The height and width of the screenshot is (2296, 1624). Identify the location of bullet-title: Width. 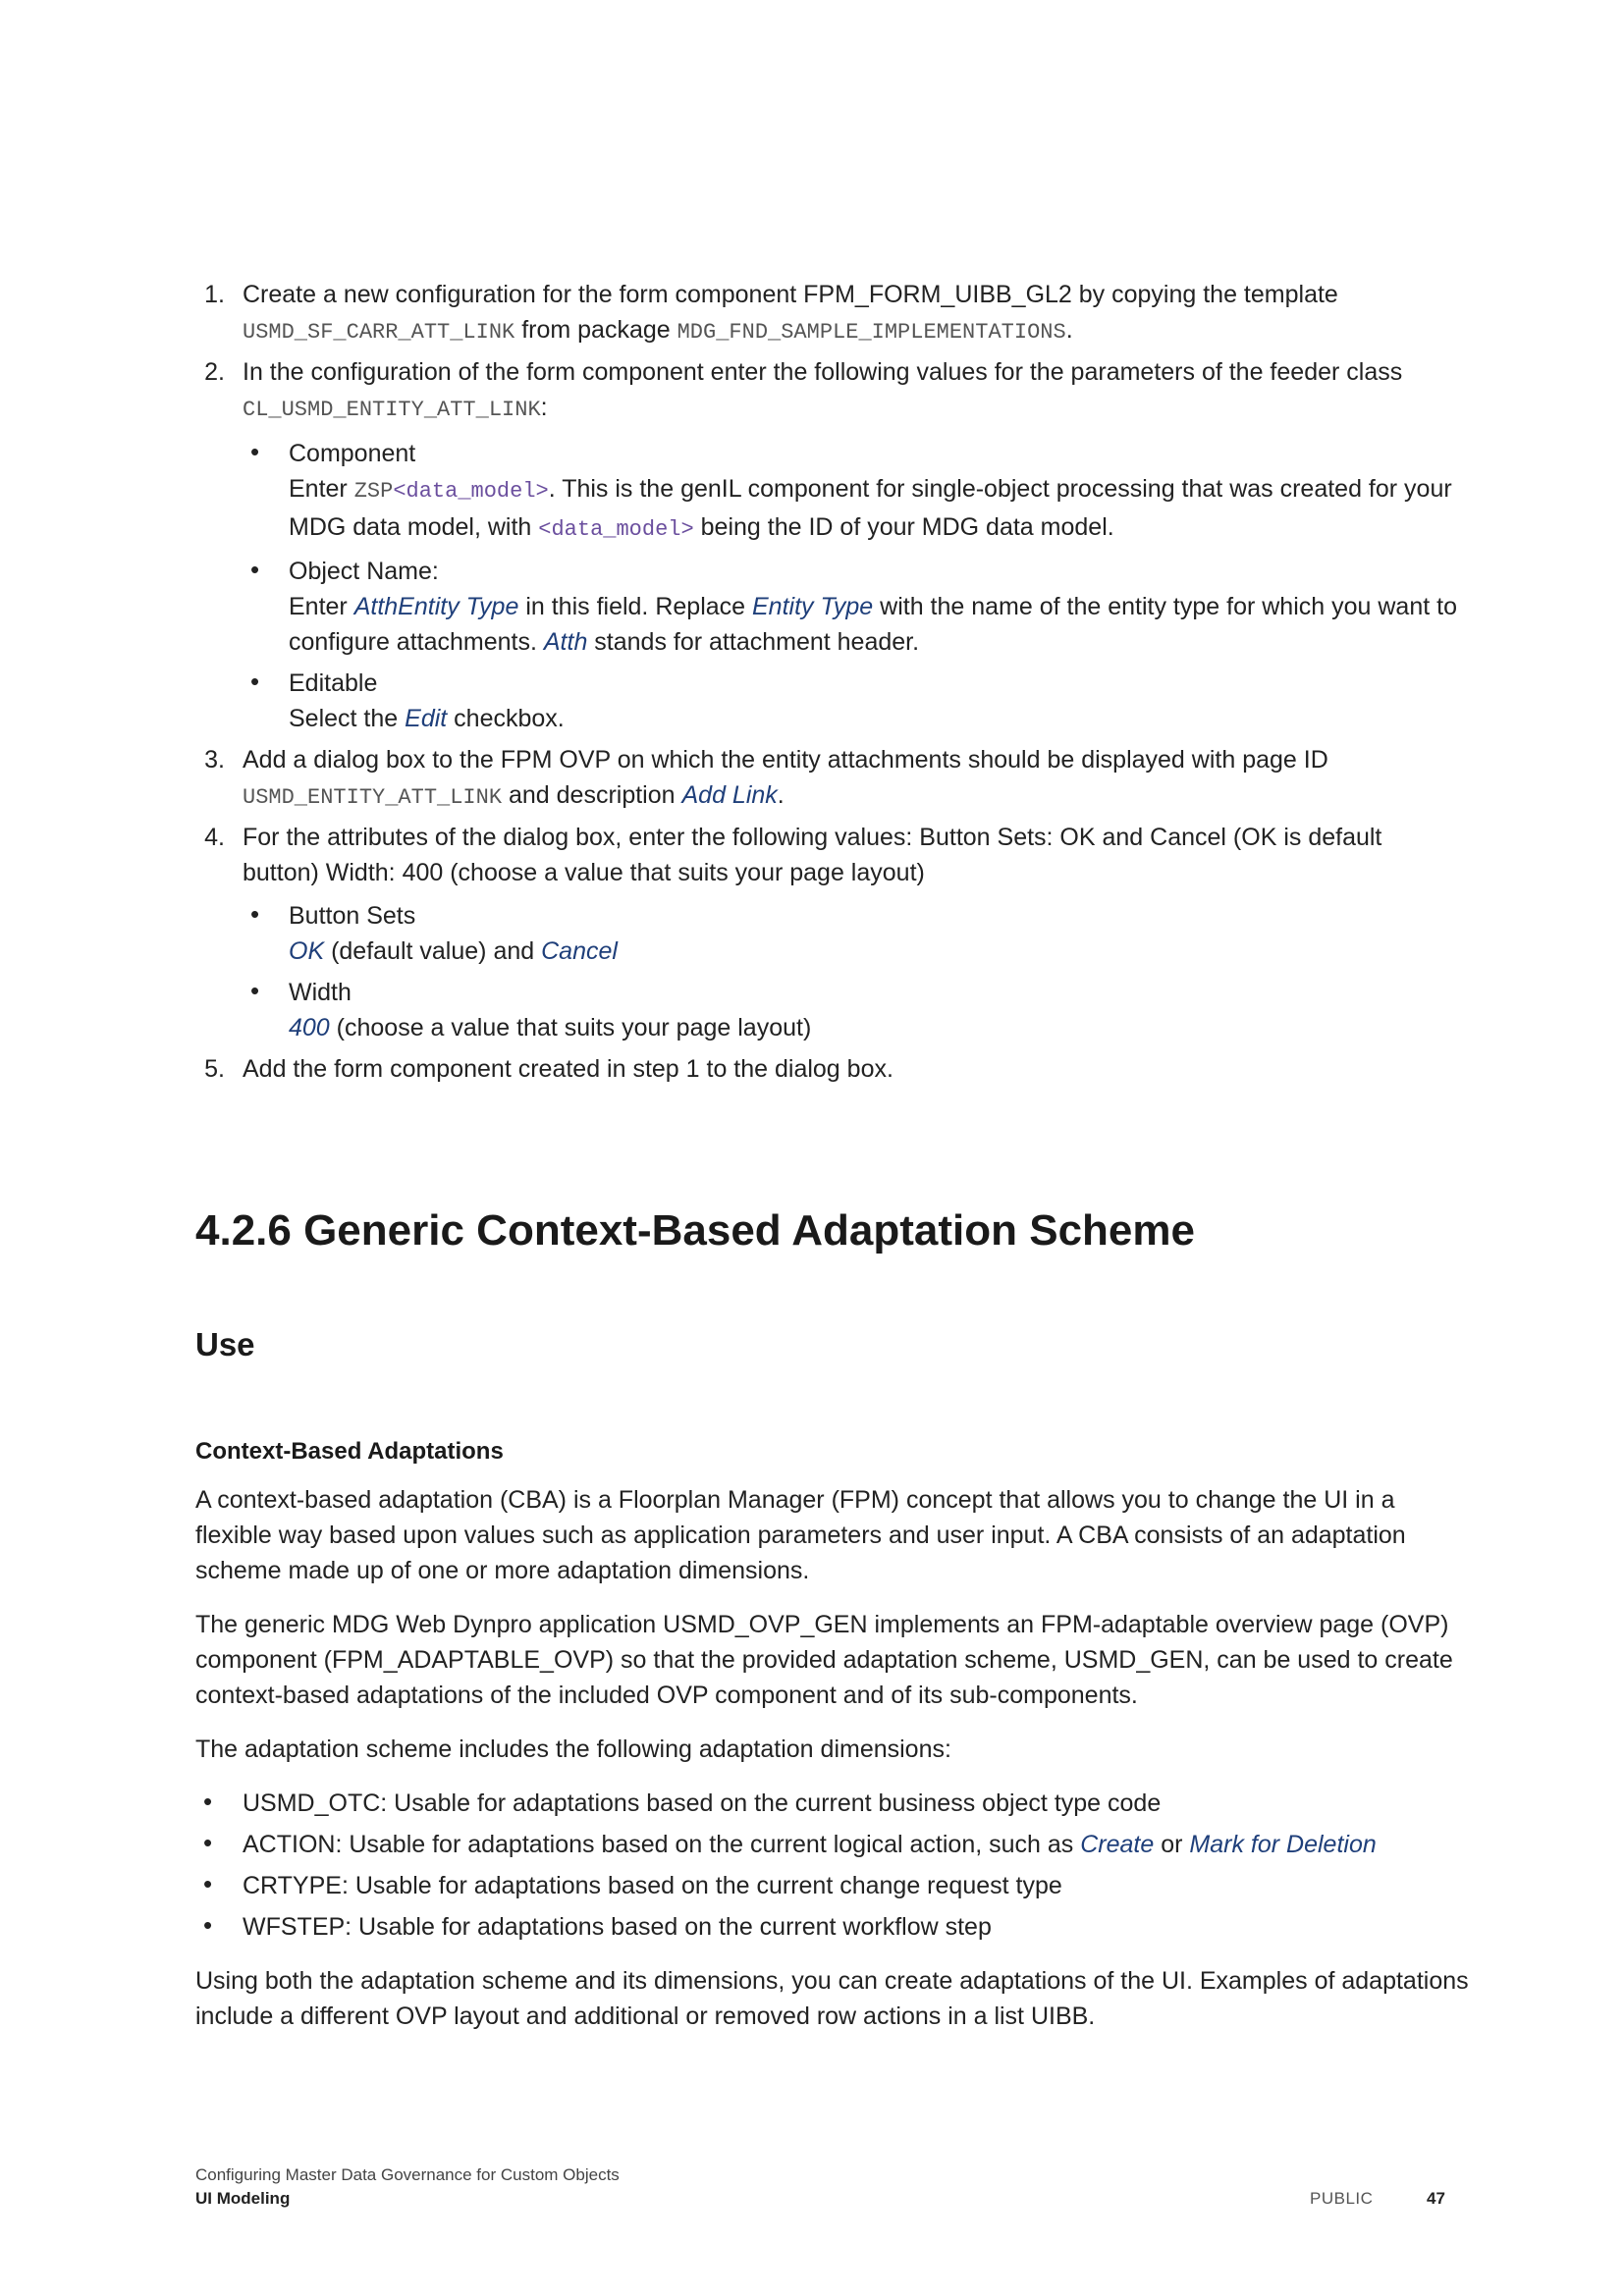
(320, 993).